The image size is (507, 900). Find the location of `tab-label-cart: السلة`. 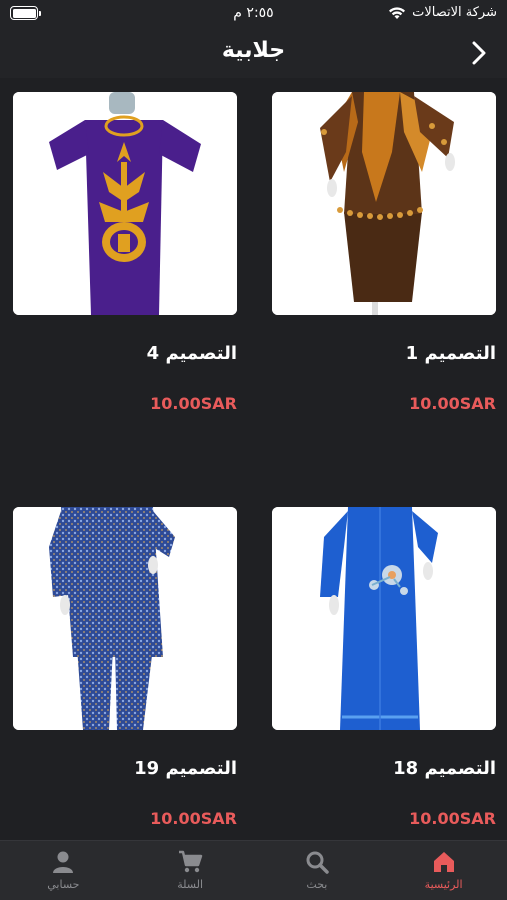

tab-label-cart: السلة is located at coordinates (190, 884).